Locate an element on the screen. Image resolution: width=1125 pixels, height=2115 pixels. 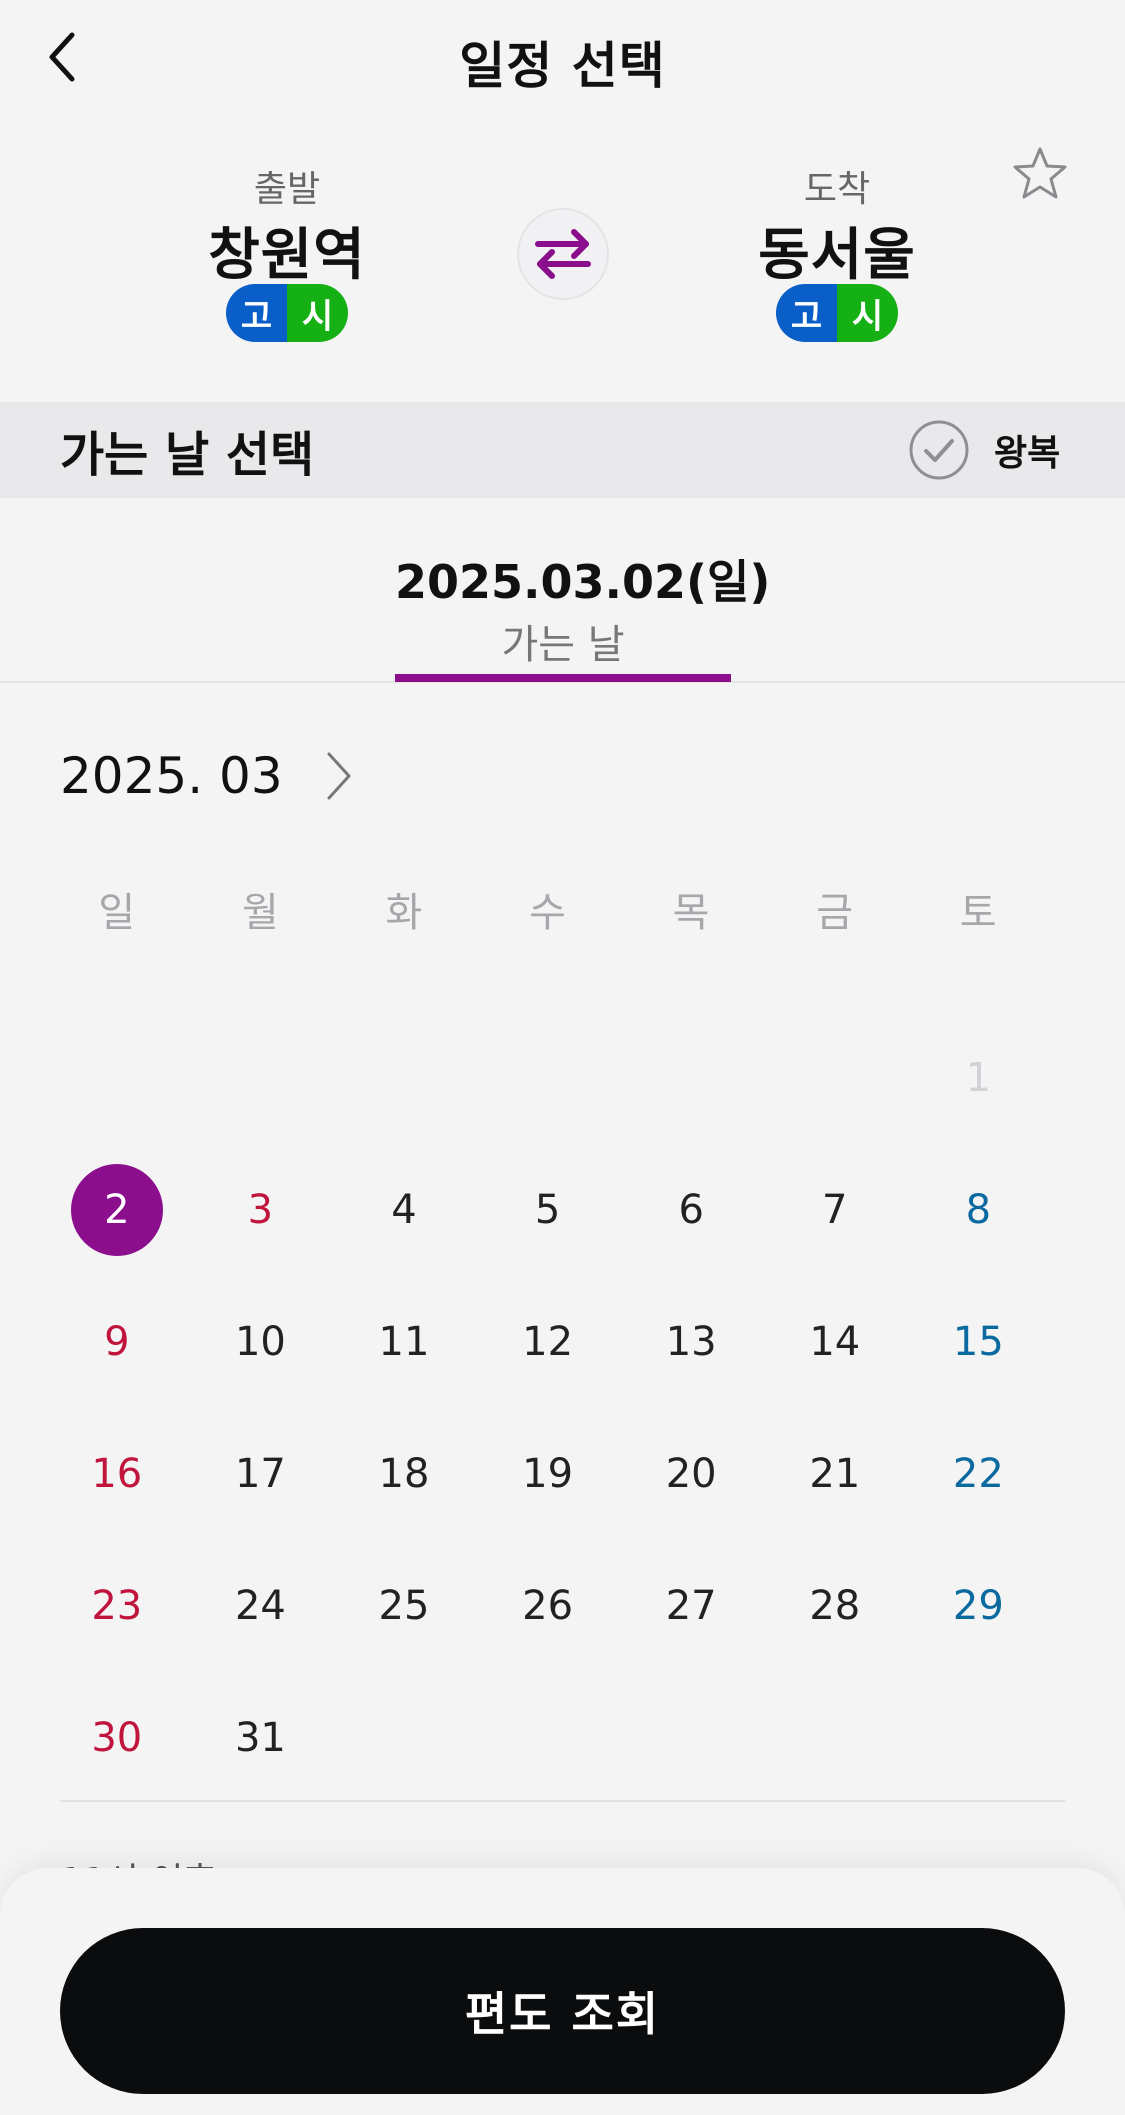
search-schedule-button: 편도 조회 is located at coordinates (562, 2011).